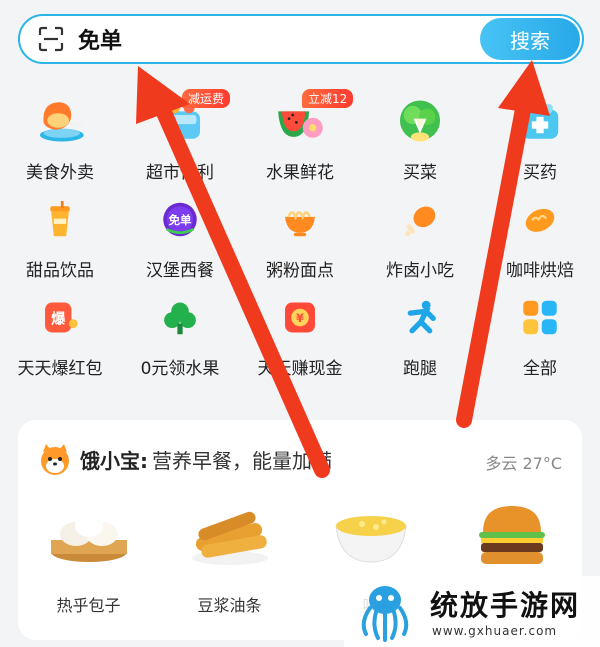 The image size is (600, 647). Describe the element at coordinates (420, 173) in the screenshot. I see `category-label: 买菜` at that location.